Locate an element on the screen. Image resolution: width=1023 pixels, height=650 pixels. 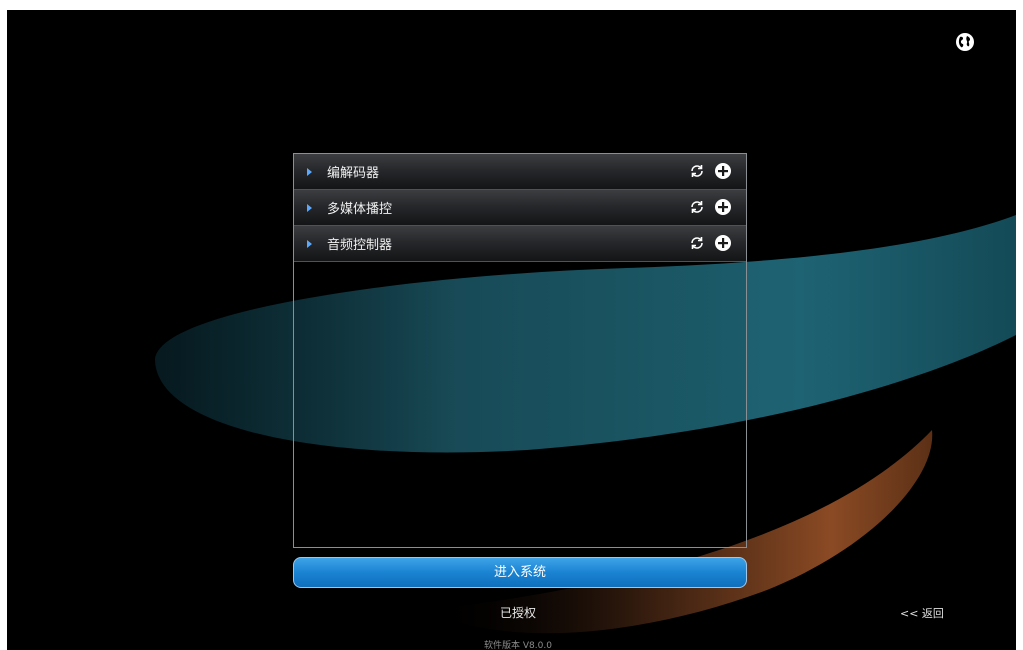
device-row-media: 多媒体播控 is located at coordinates (520, 208).